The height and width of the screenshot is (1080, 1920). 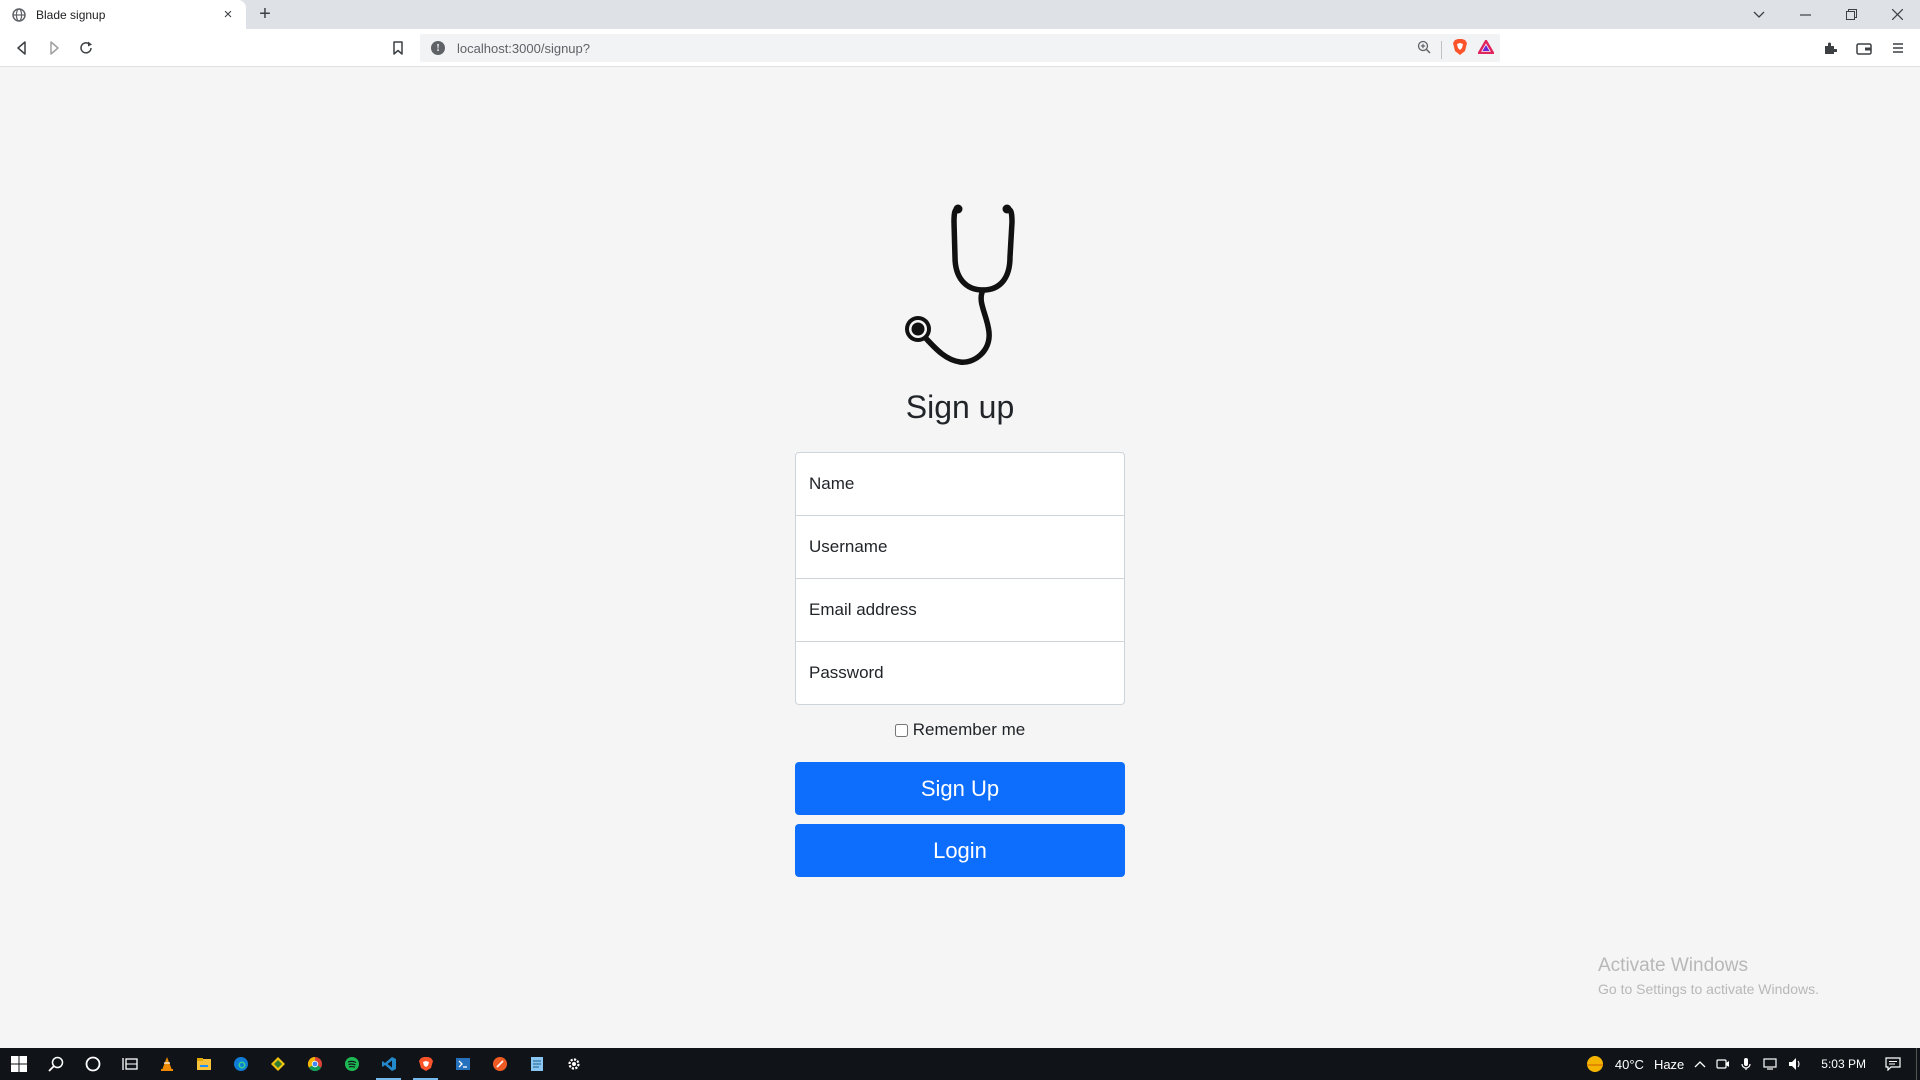 I want to click on vscode-icon, so click(x=388, y=1064).